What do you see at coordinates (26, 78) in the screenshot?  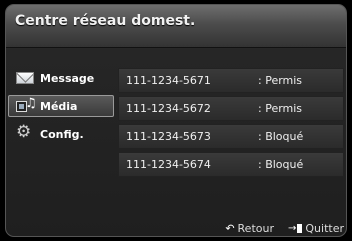 I see `envelope-icon` at bounding box center [26, 78].